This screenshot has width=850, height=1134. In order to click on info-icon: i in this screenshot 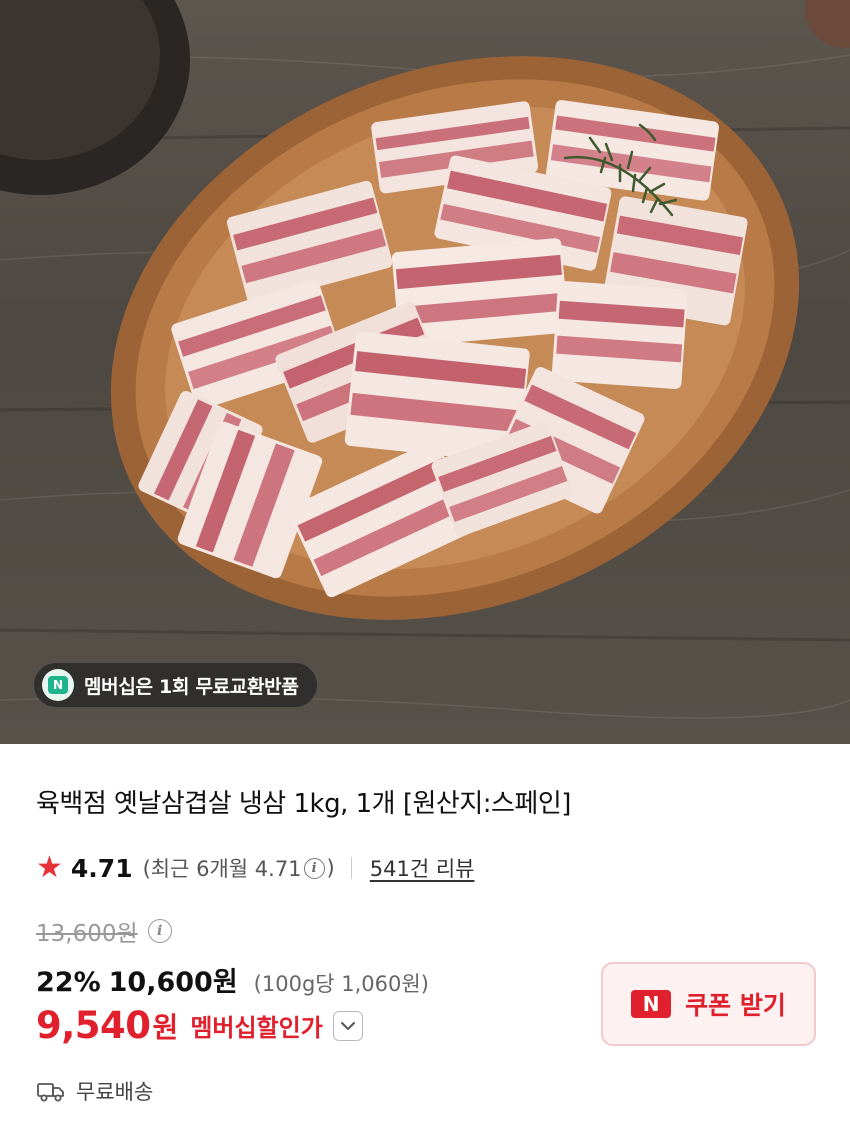, I will do `click(314, 868)`.